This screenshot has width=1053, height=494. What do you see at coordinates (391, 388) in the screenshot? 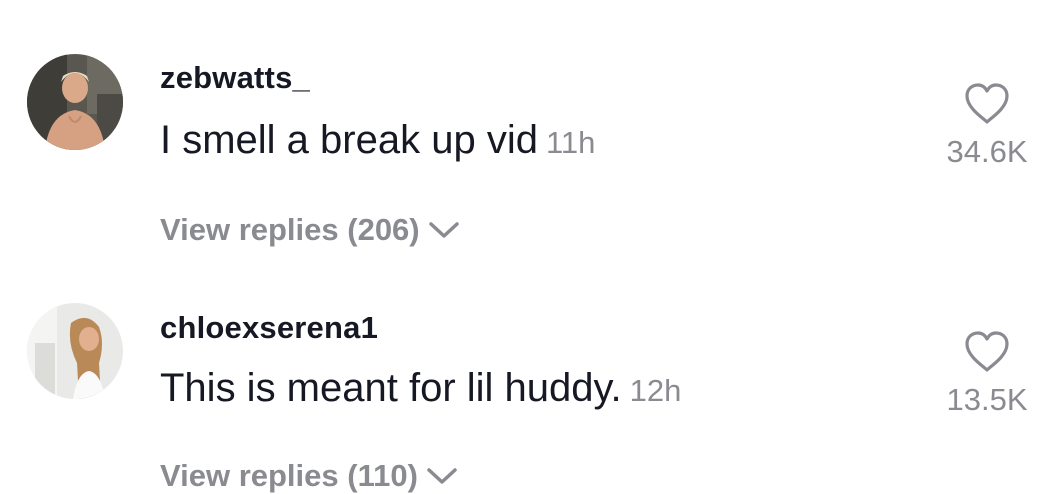
I see `comment-text: This is meant for lil huddy.` at bounding box center [391, 388].